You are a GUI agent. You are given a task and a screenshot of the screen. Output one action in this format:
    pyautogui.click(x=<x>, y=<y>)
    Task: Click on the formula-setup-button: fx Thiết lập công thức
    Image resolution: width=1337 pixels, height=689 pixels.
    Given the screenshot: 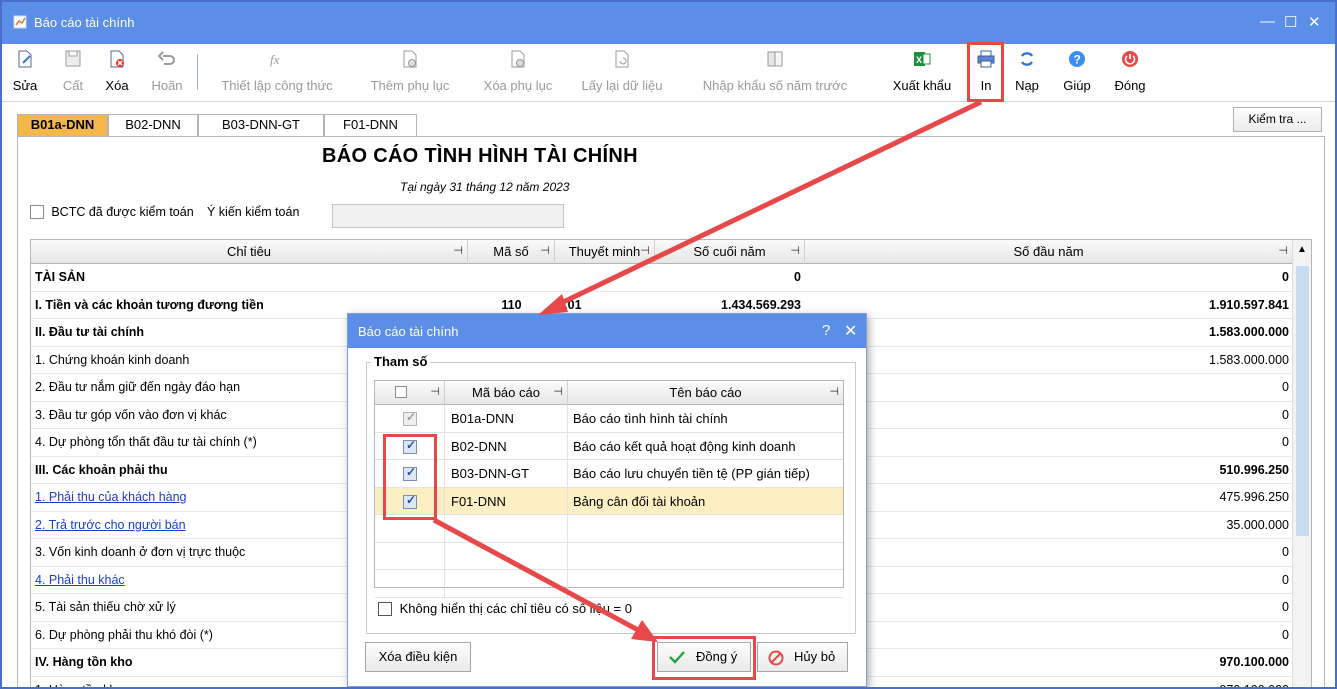 What is the action you would take?
    pyautogui.click(x=277, y=73)
    